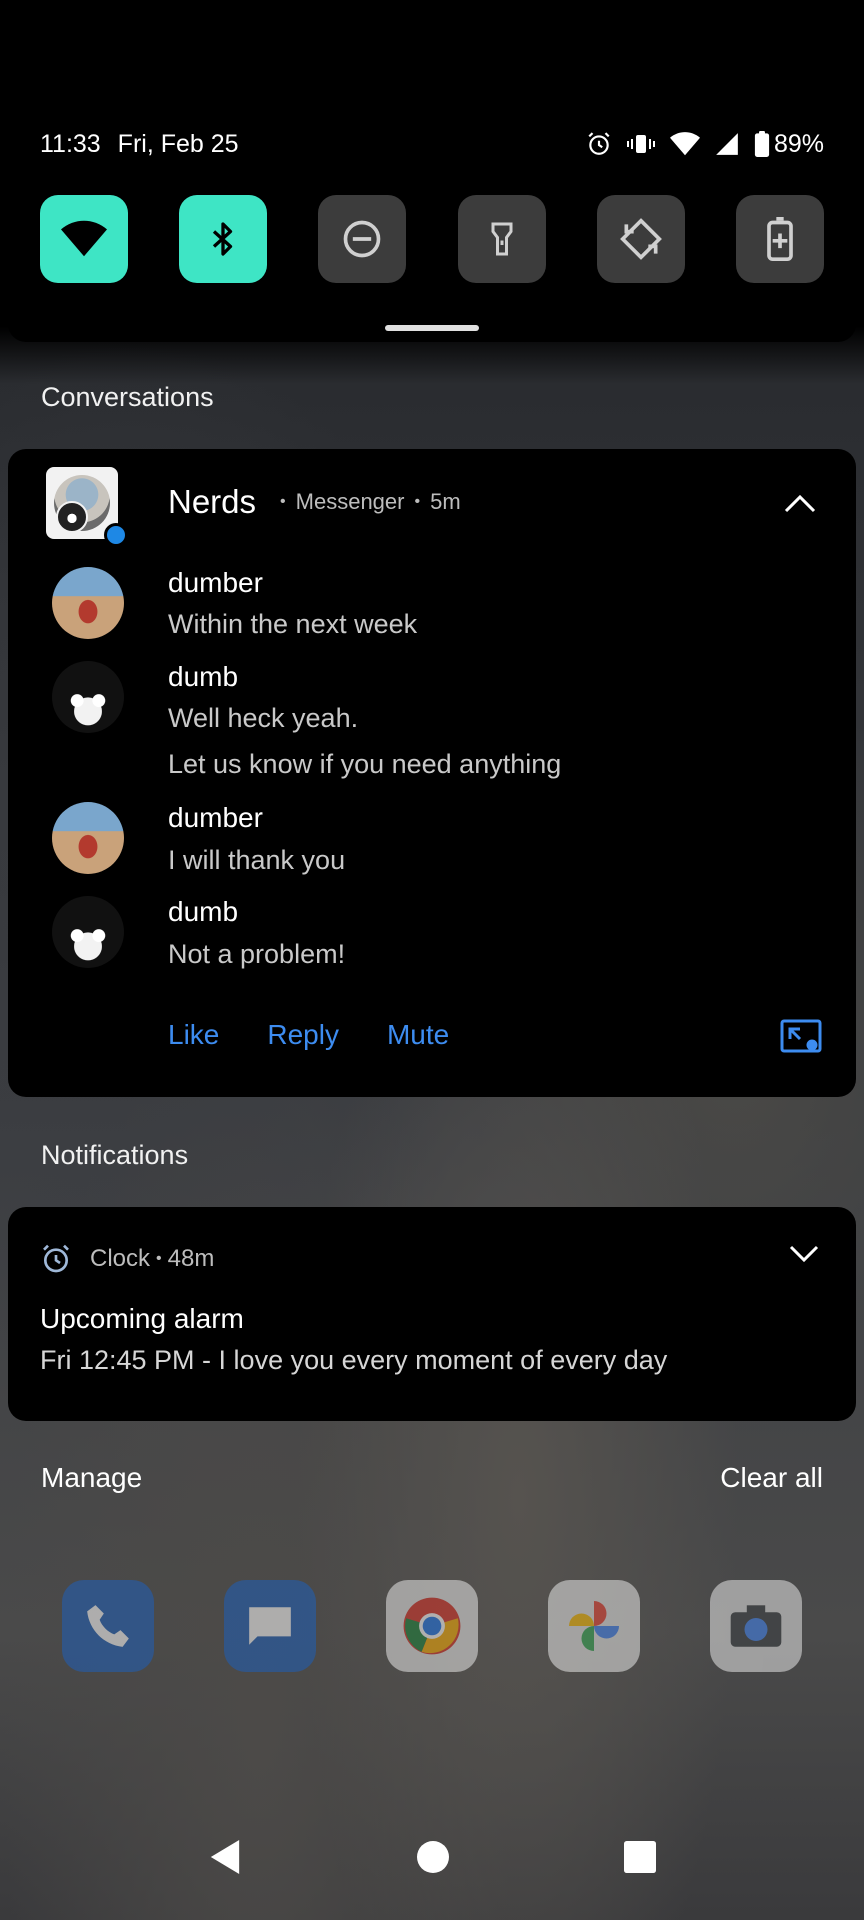 The height and width of the screenshot is (1920, 864). I want to click on back-icon, so click(224, 1857).